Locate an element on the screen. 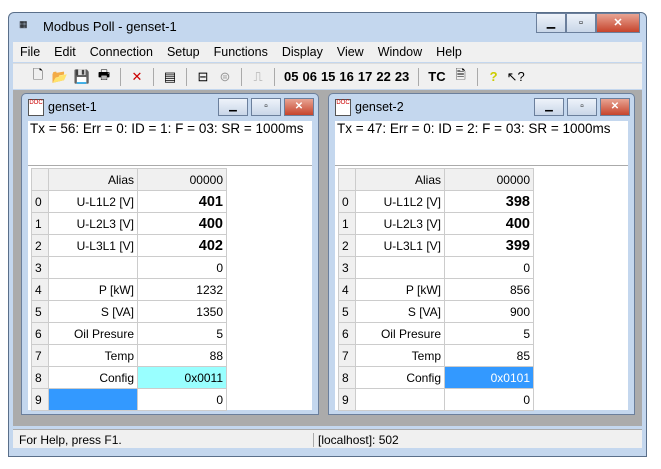 This screenshot has width=661, height=469. close-button: ✕ is located at coordinates (618, 23).